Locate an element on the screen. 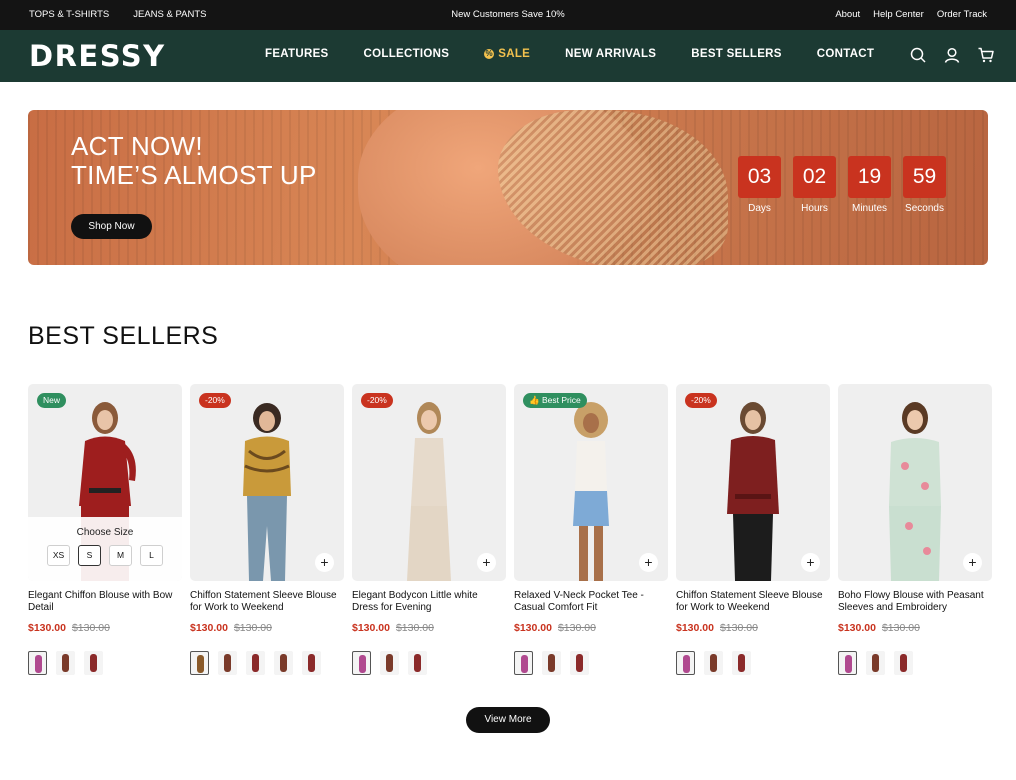  nav-item-new-arrivals: NEW ARRIVALS is located at coordinates (610, 54).